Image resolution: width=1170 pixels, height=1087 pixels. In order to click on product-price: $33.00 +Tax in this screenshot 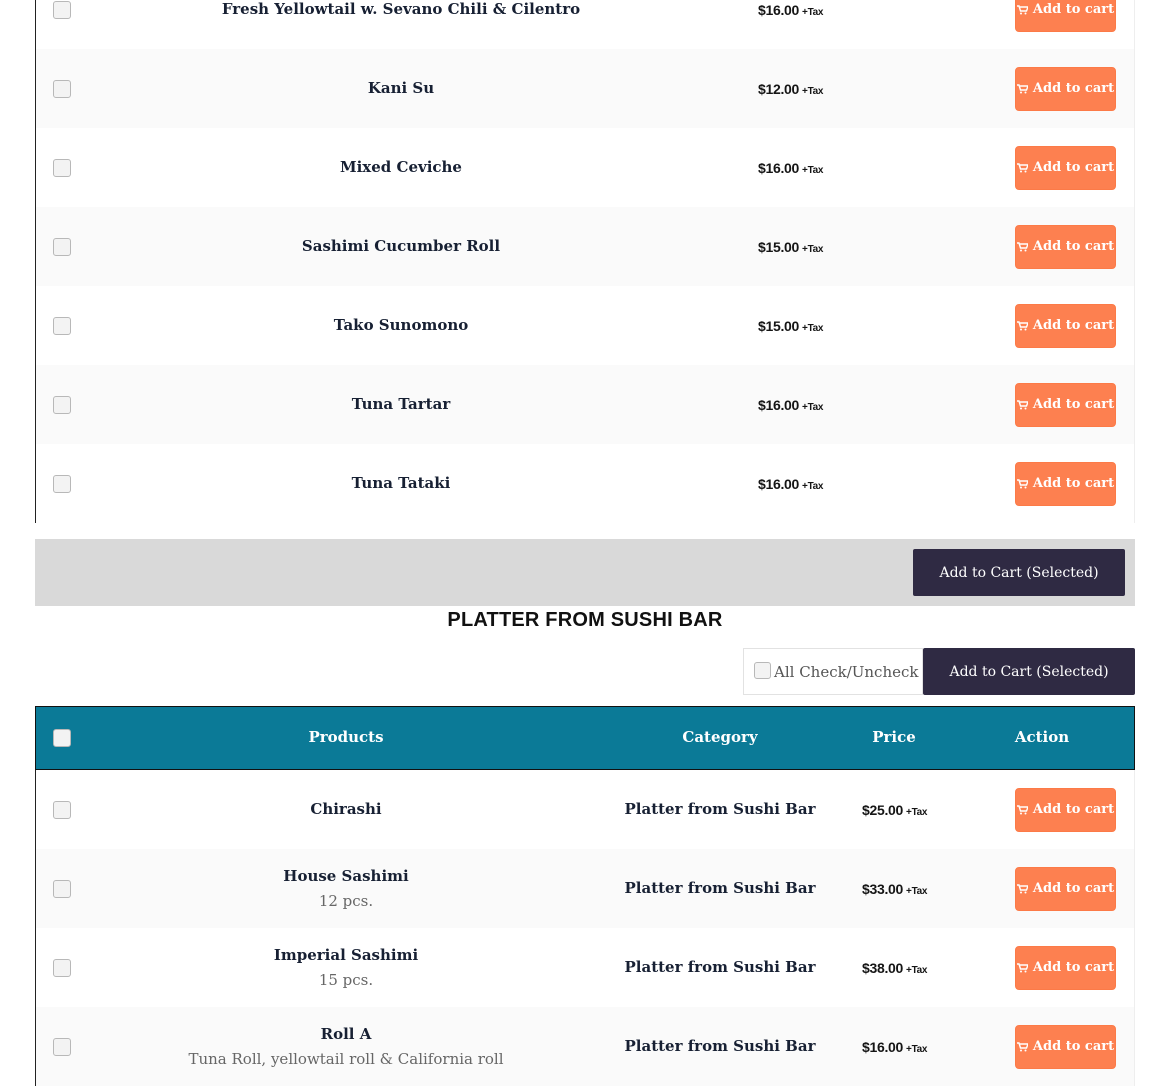, I will do `click(894, 889)`.